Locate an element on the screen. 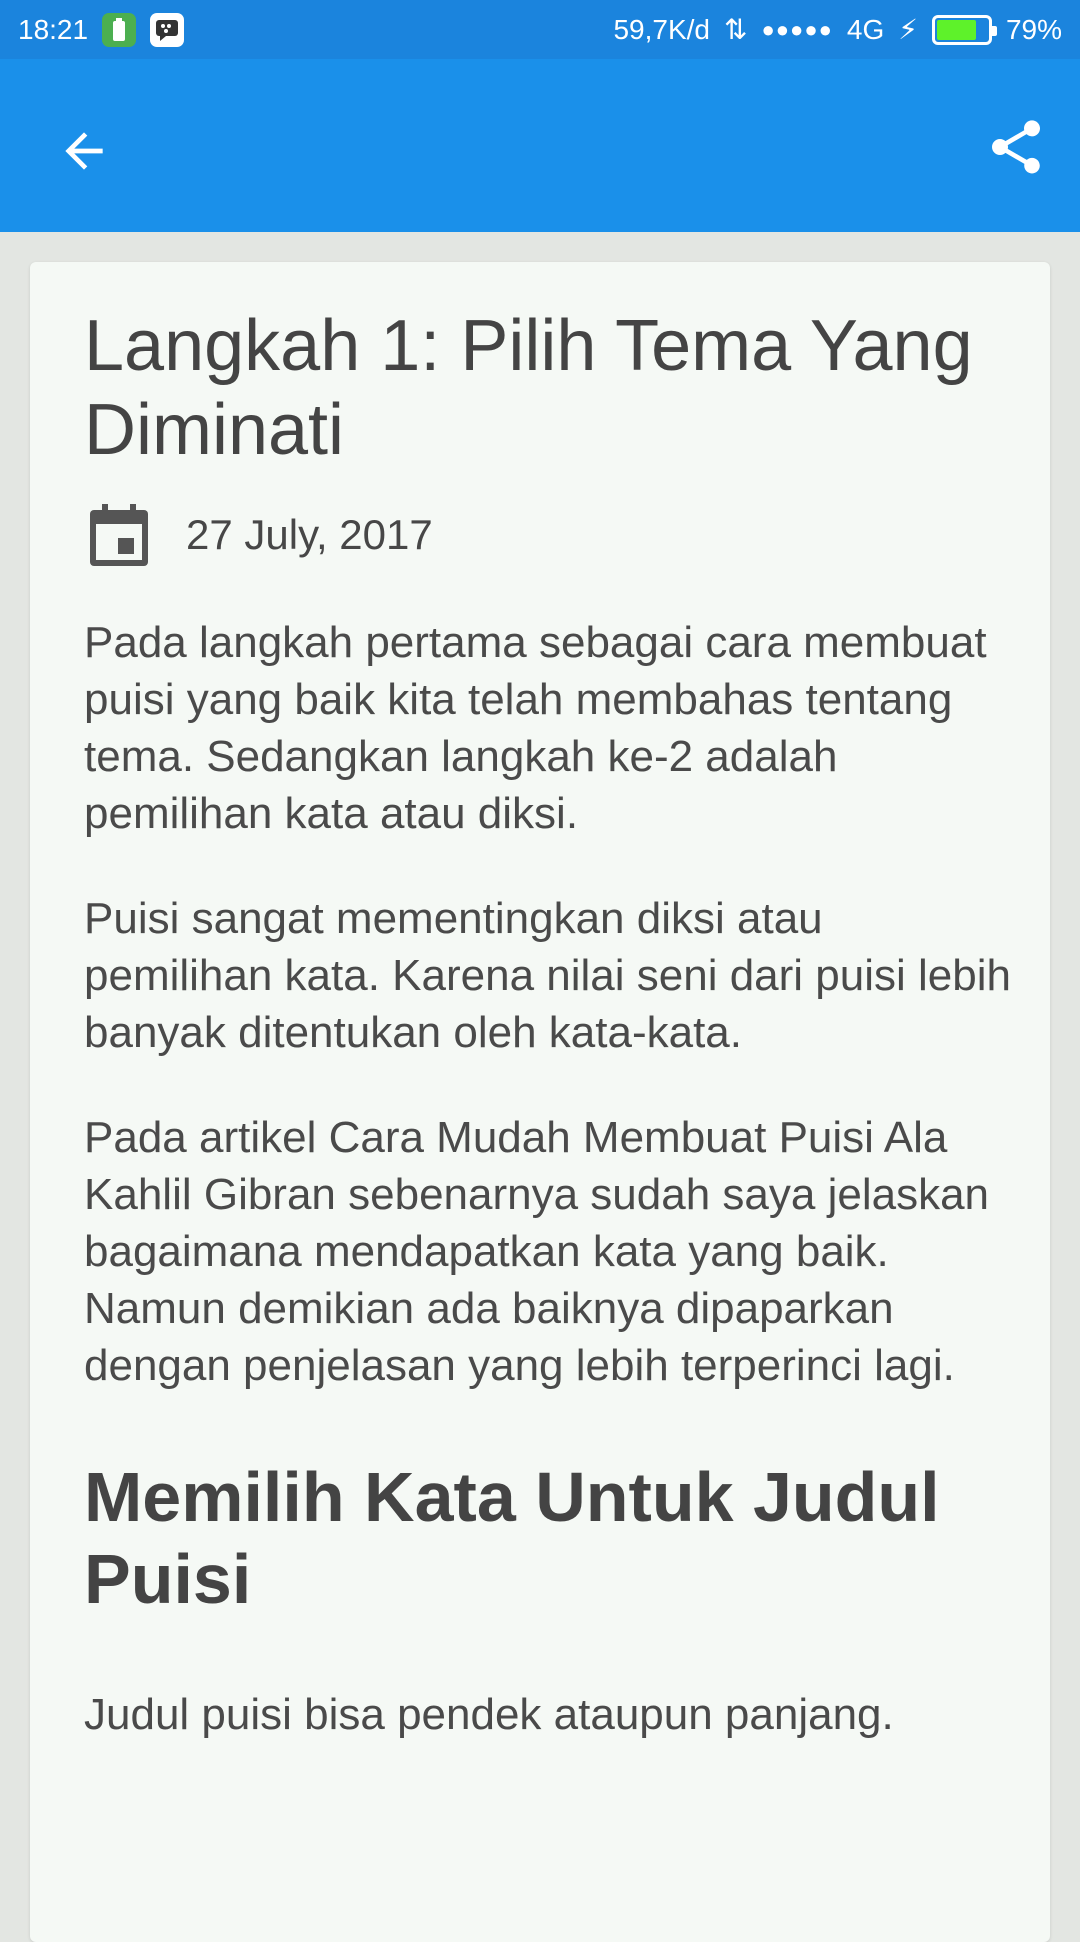 The height and width of the screenshot is (1942, 1080). status-bar-left: 18:21 is located at coordinates (101, 29).